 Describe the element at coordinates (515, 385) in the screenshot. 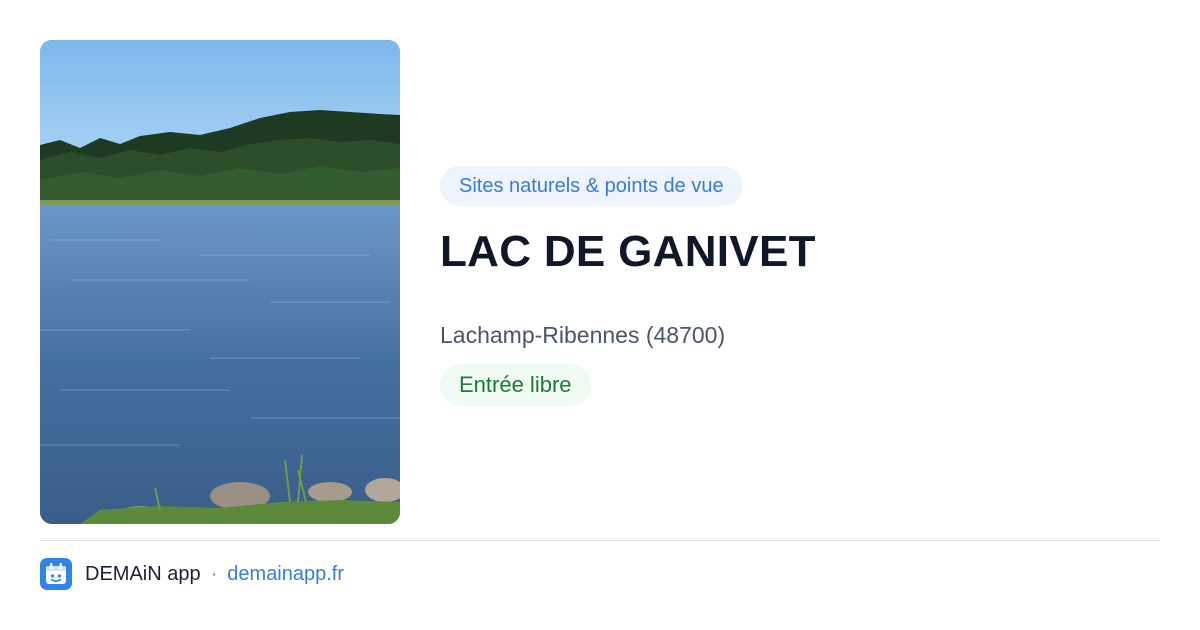

I see `access-badge: Entrée libre` at that location.